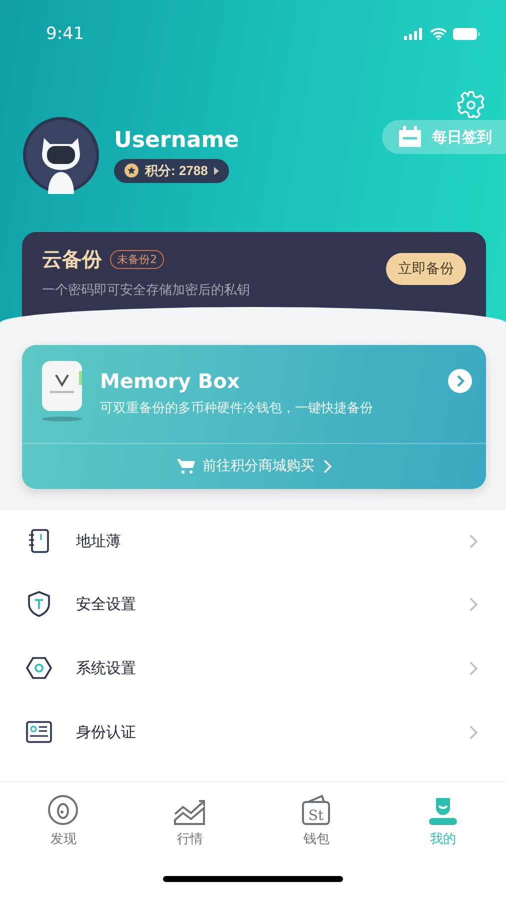  Describe the element at coordinates (39, 541) in the screenshot. I see `address-book-icon` at that location.